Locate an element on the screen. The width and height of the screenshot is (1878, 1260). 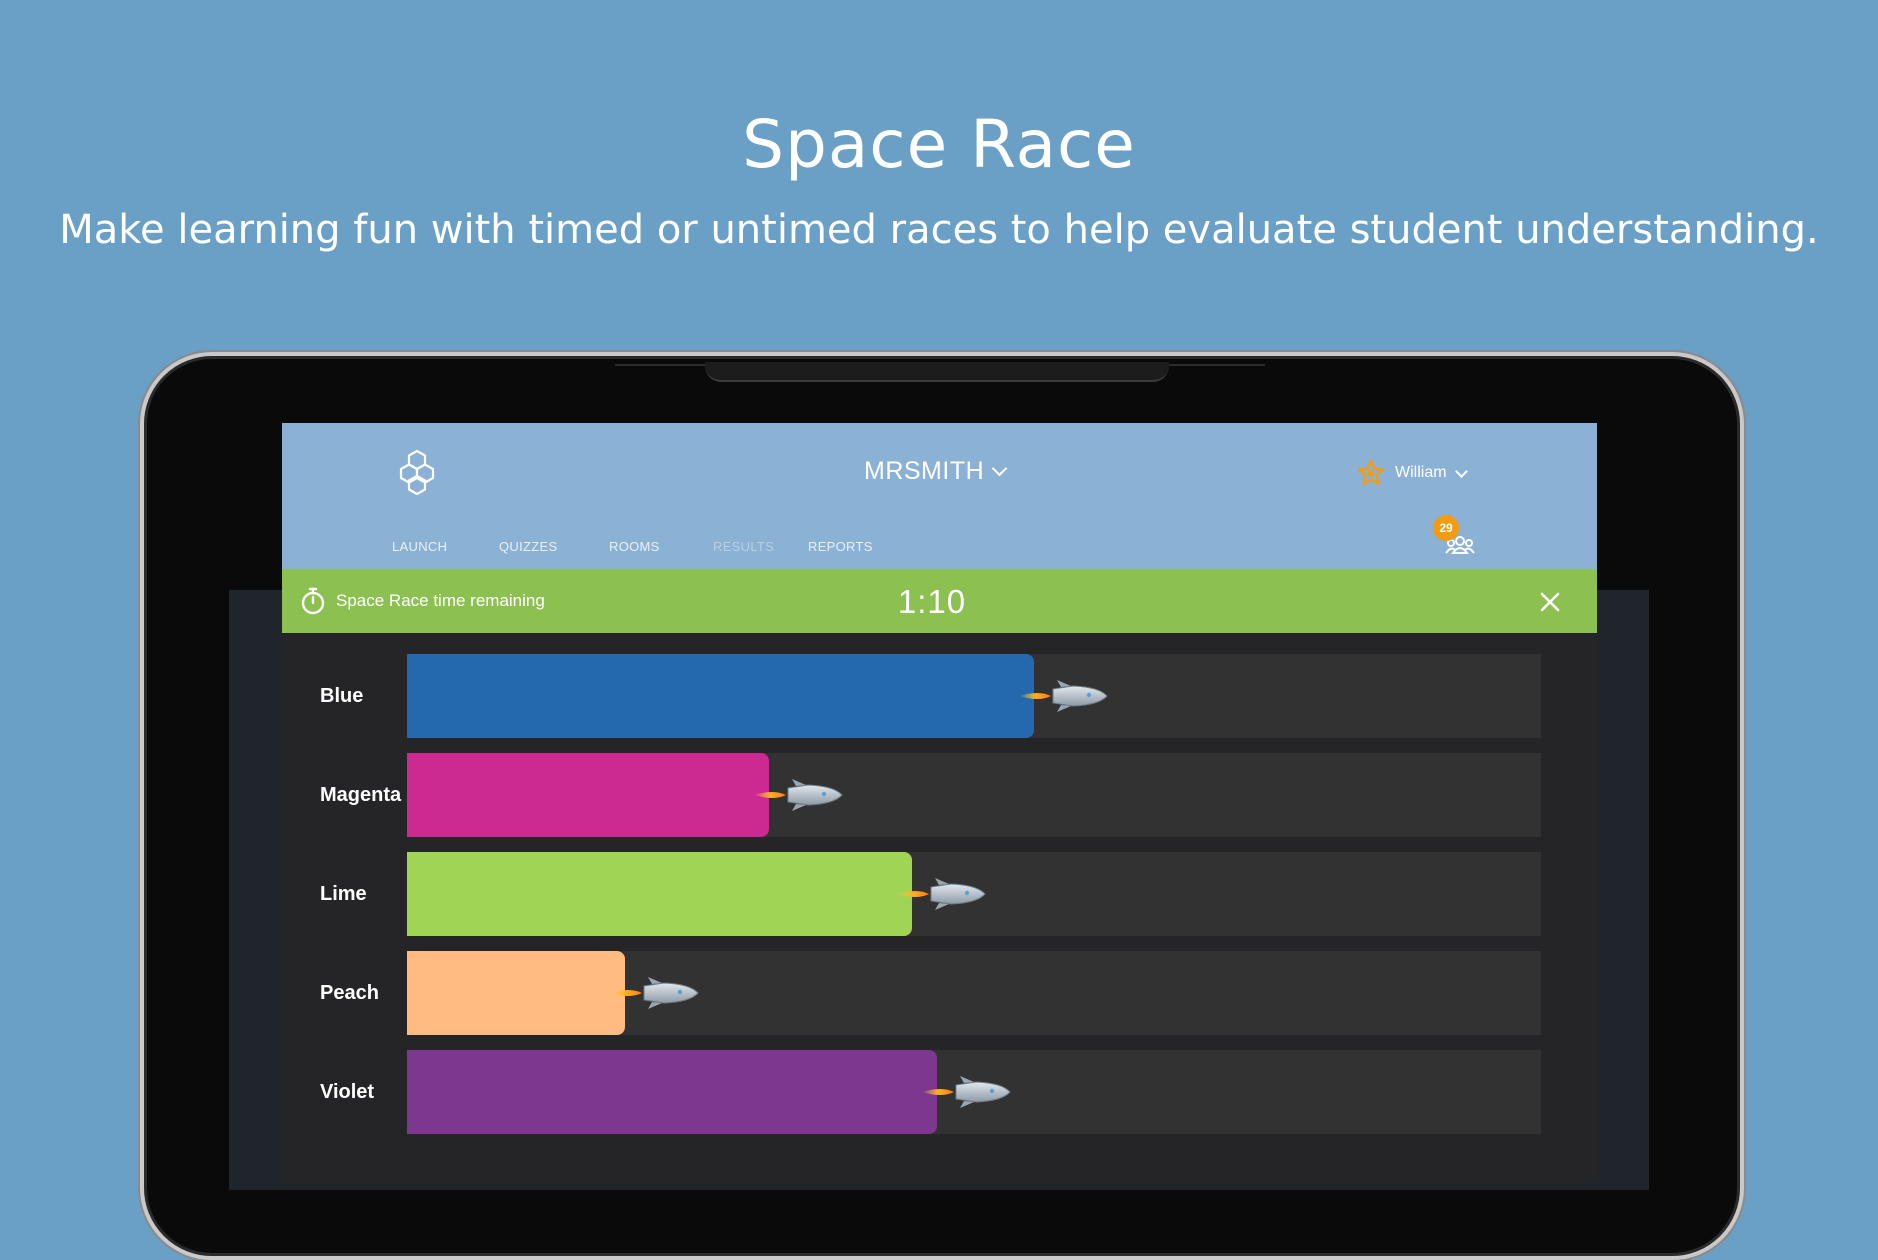
stopwatch-icon is located at coordinates (313, 601).